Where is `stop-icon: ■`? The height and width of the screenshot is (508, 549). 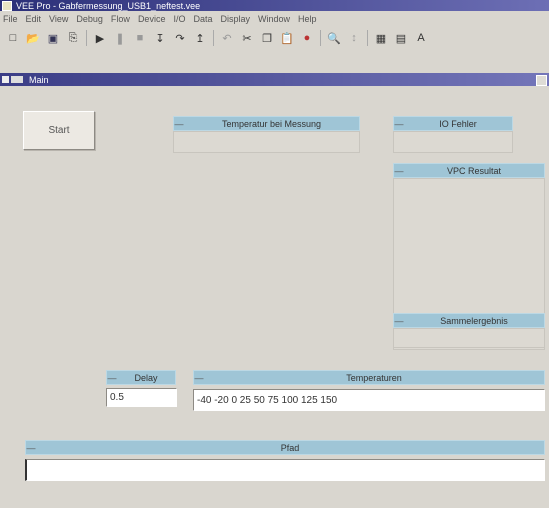 stop-icon: ■ is located at coordinates (140, 38).